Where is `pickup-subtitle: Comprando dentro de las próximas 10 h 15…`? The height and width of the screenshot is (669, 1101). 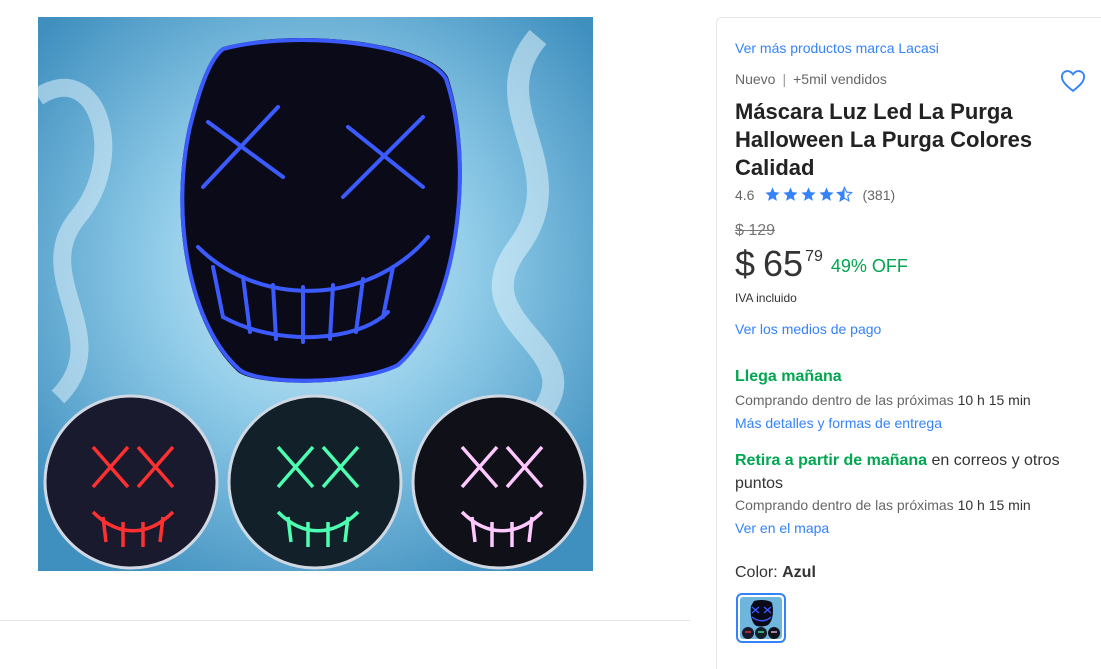 pickup-subtitle: Comprando dentro de las próximas 10 h 15… is located at coordinates (883, 505).